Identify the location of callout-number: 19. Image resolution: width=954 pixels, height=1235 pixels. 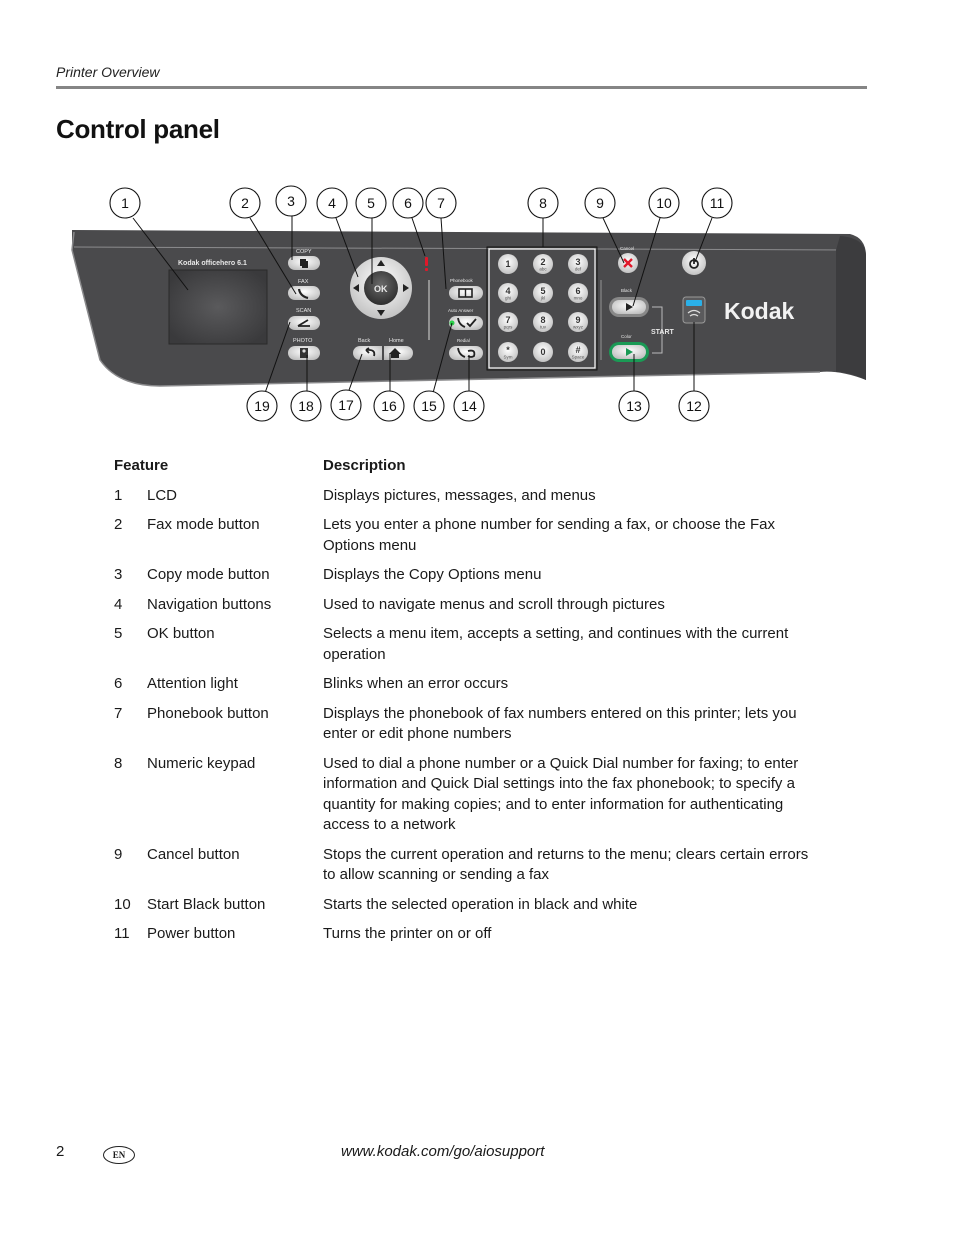
(262, 406).